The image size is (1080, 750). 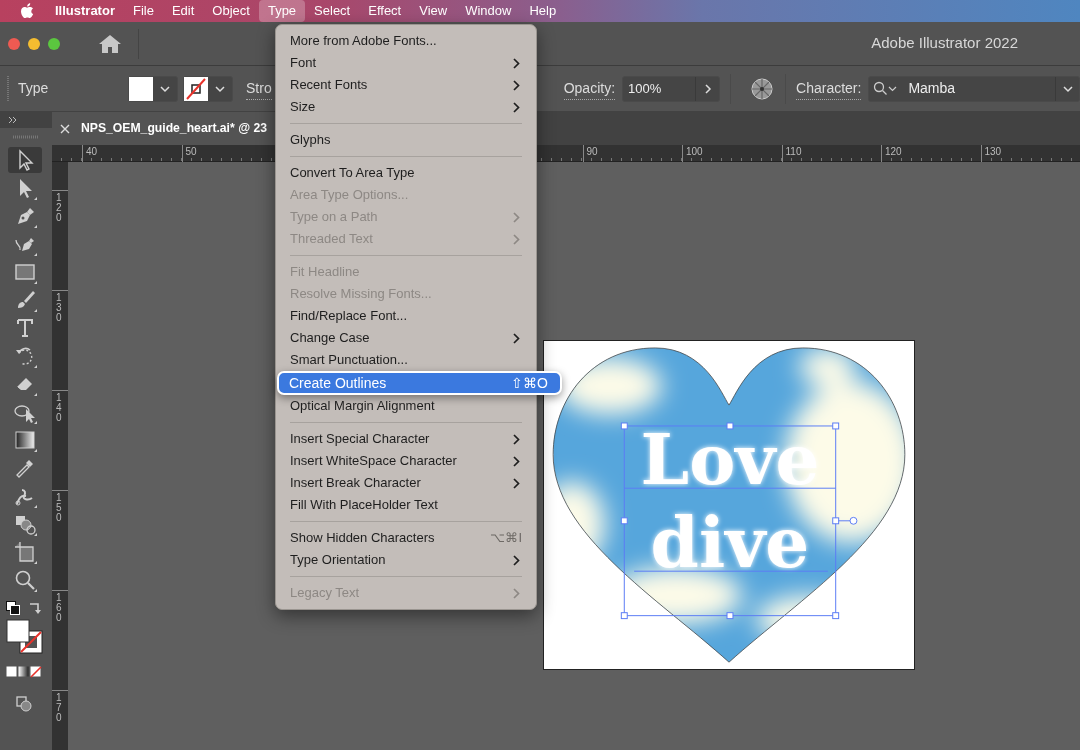 What do you see at coordinates (59, 208) in the screenshot?
I see `ruler-label: 120` at bounding box center [59, 208].